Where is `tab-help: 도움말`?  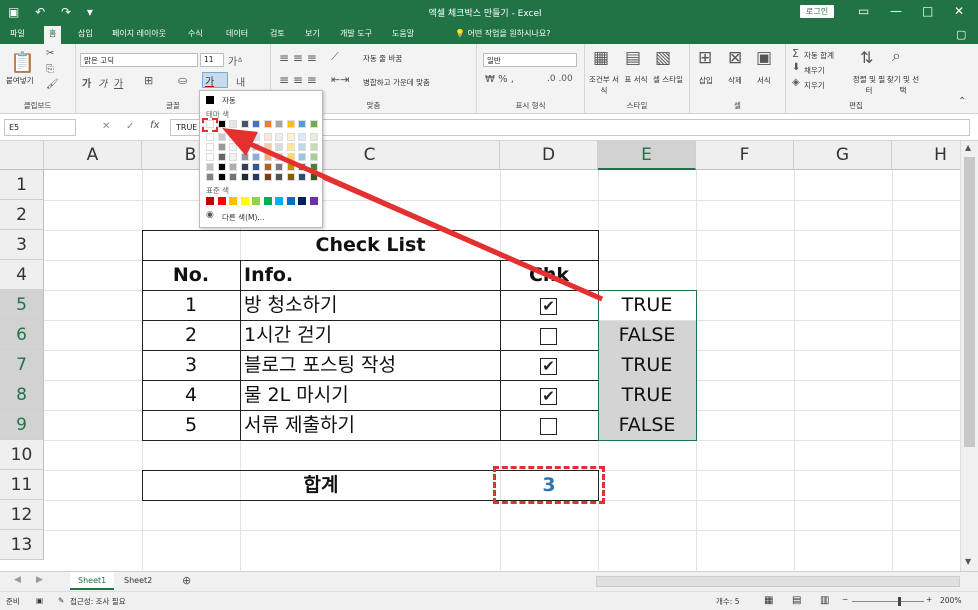
tab-help: 도움말 is located at coordinates (403, 33).